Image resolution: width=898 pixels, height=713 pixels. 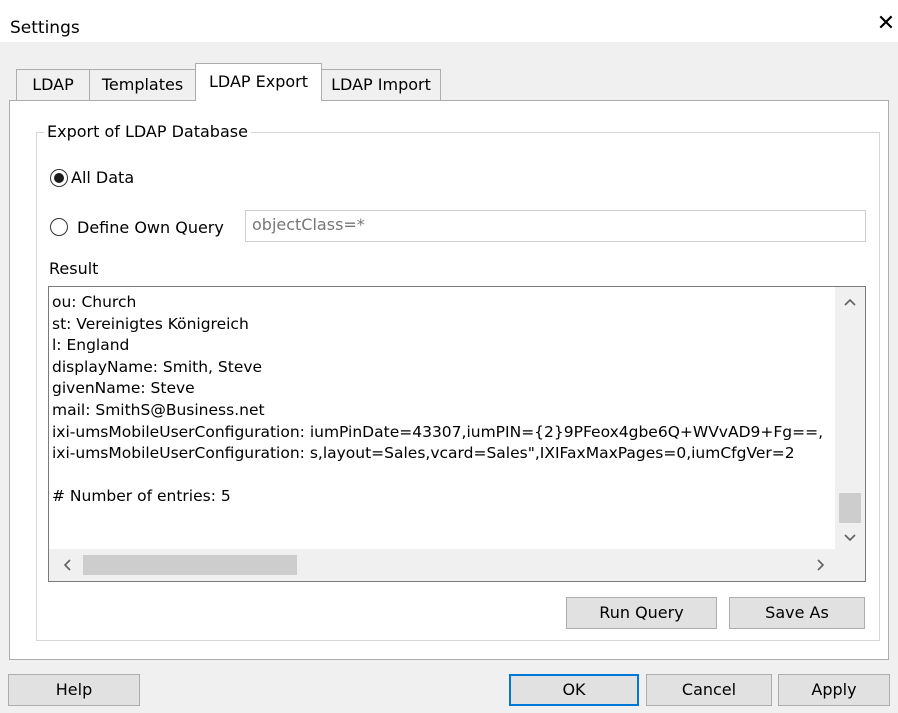 I want to click on chevron-up-icon, so click(x=850, y=301).